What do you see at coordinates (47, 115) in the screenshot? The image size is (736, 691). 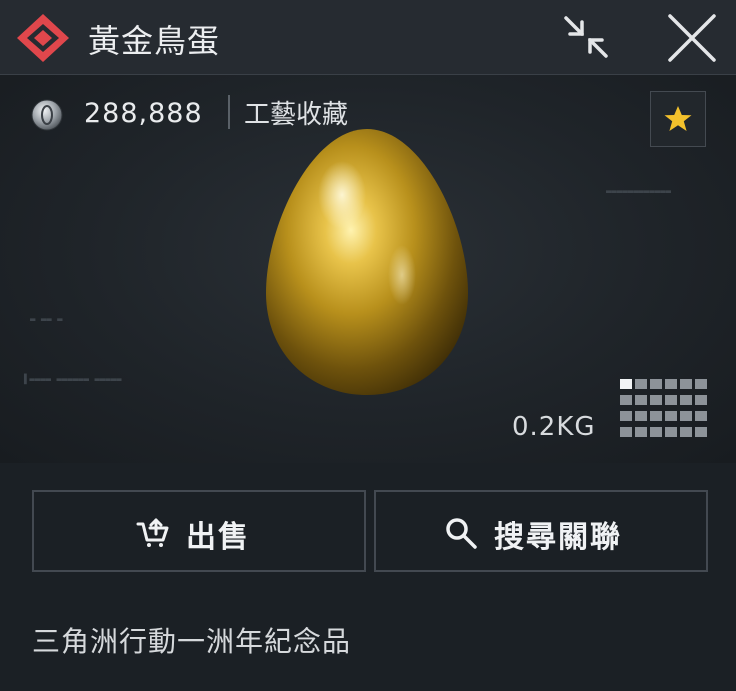 I see `silver-coin-icon` at bounding box center [47, 115].